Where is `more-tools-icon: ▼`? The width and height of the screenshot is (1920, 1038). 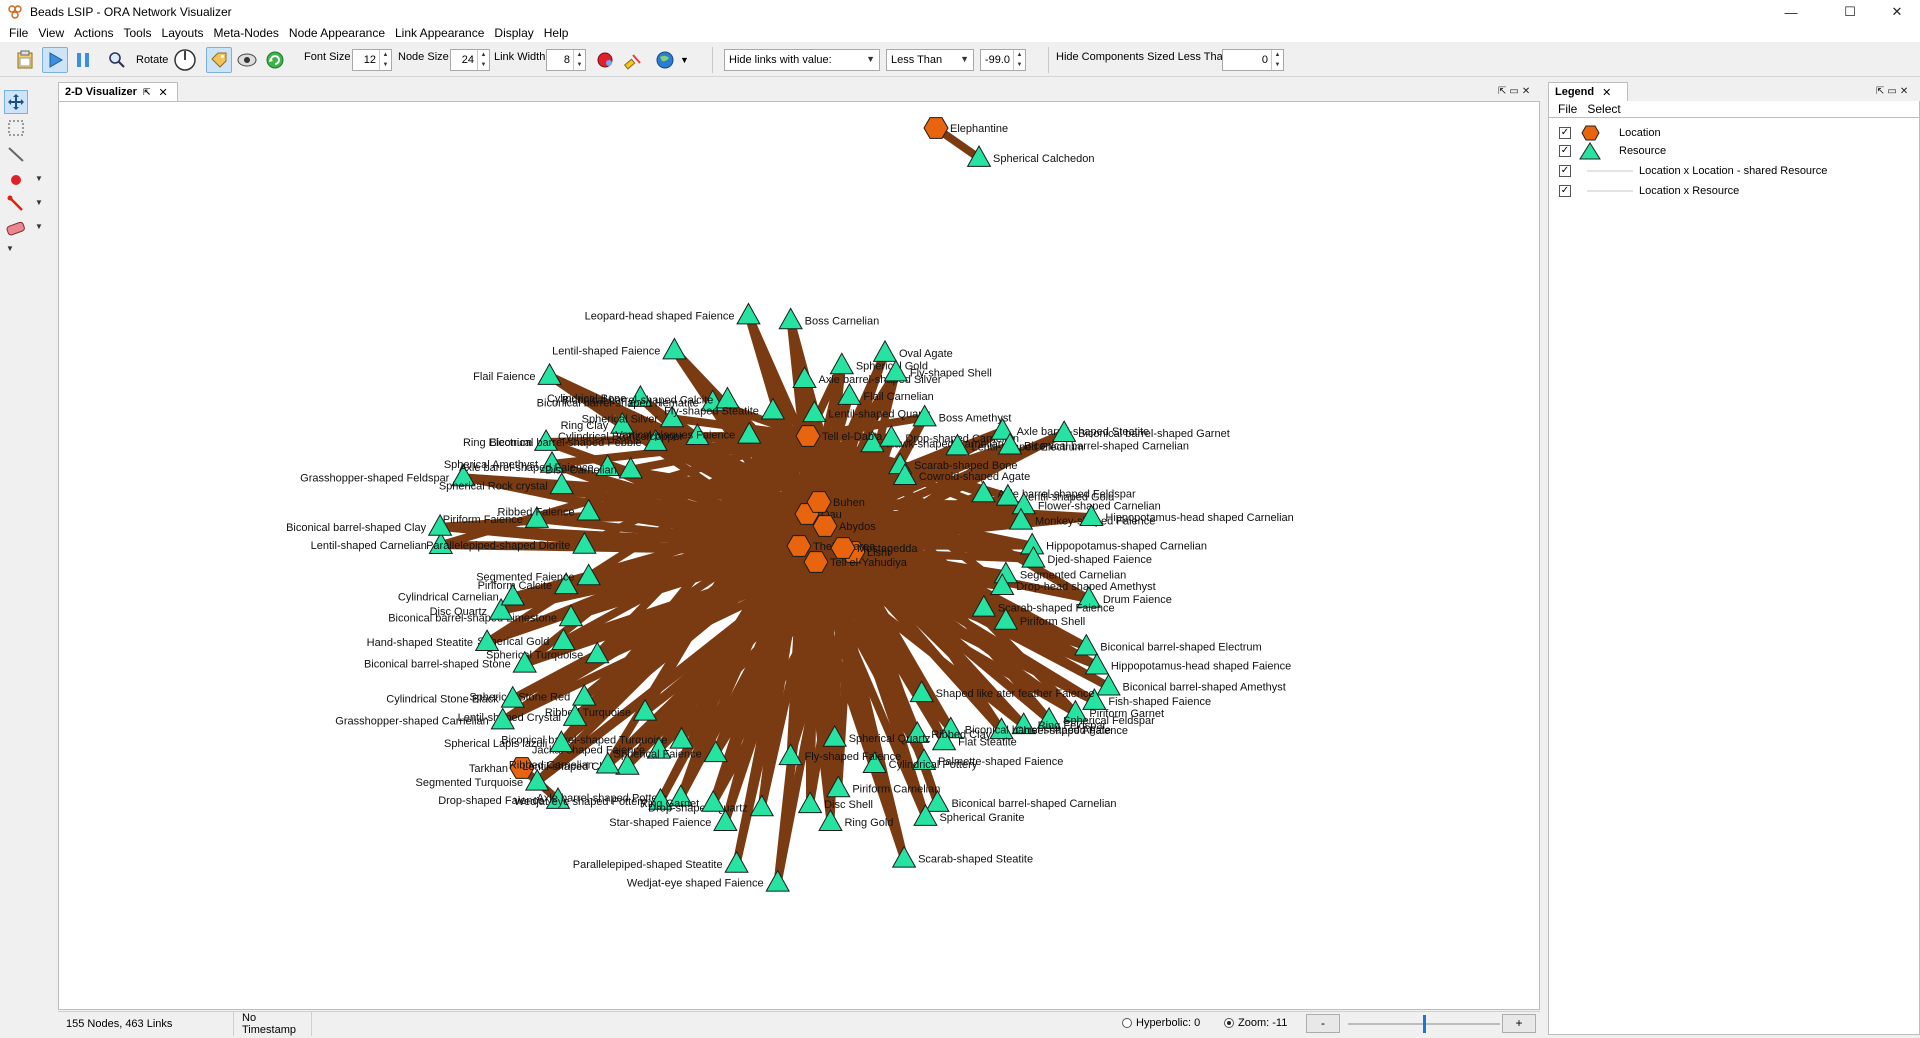
more-tools-icon: ▼ is located at coordinates (10, 248).